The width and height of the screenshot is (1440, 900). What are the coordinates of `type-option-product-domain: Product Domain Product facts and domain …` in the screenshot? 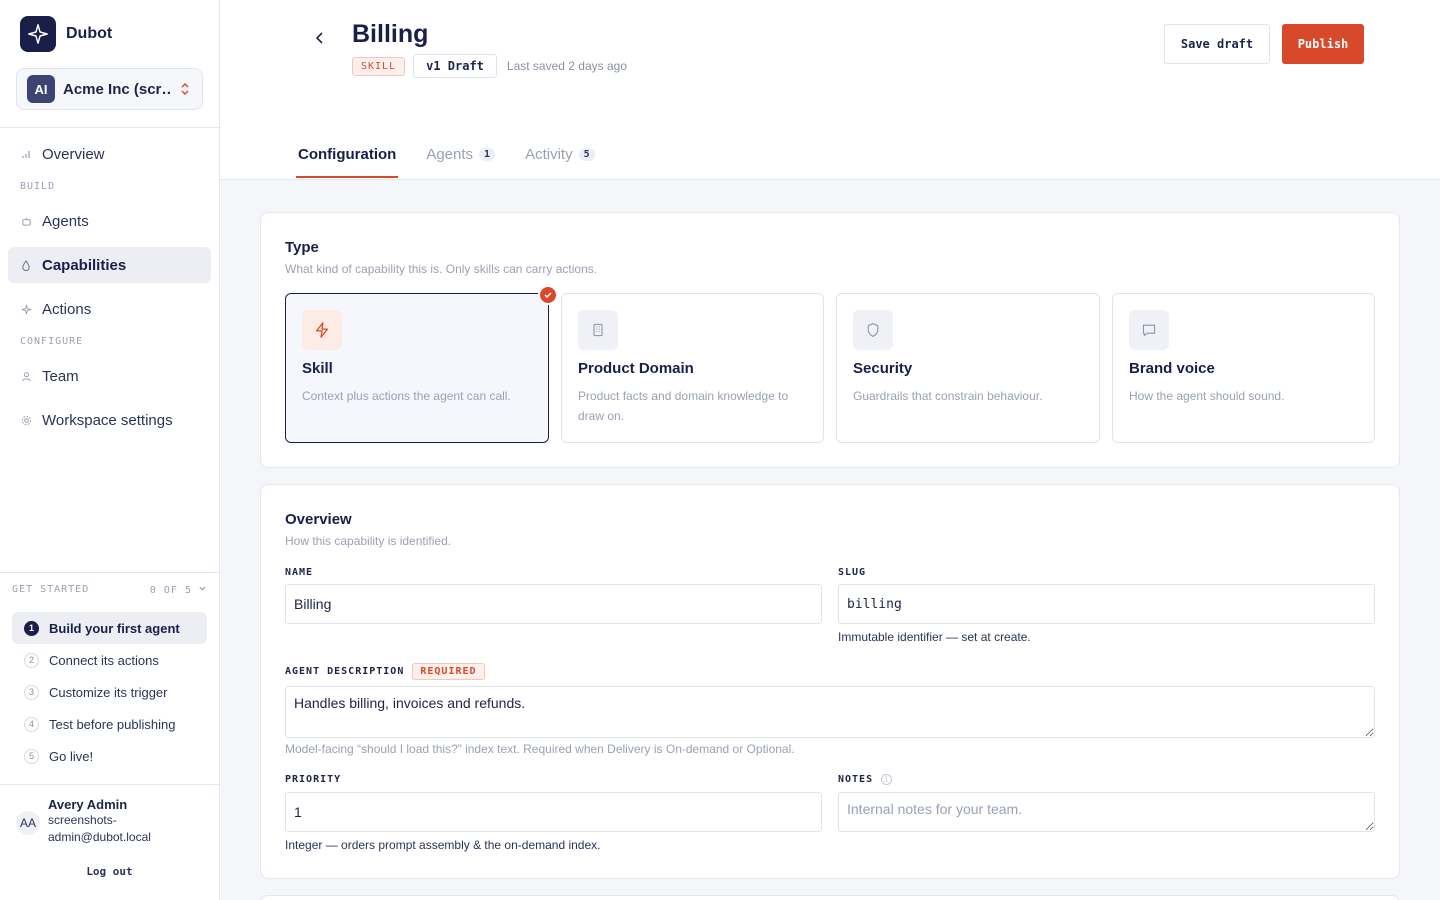 It's located at (692, 368).